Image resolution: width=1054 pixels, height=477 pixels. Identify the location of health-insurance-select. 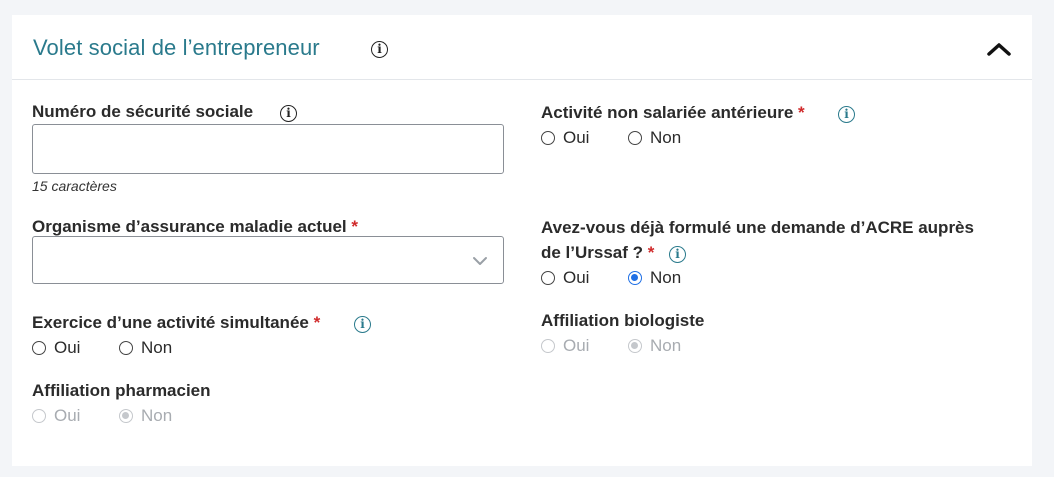
(268, 260).